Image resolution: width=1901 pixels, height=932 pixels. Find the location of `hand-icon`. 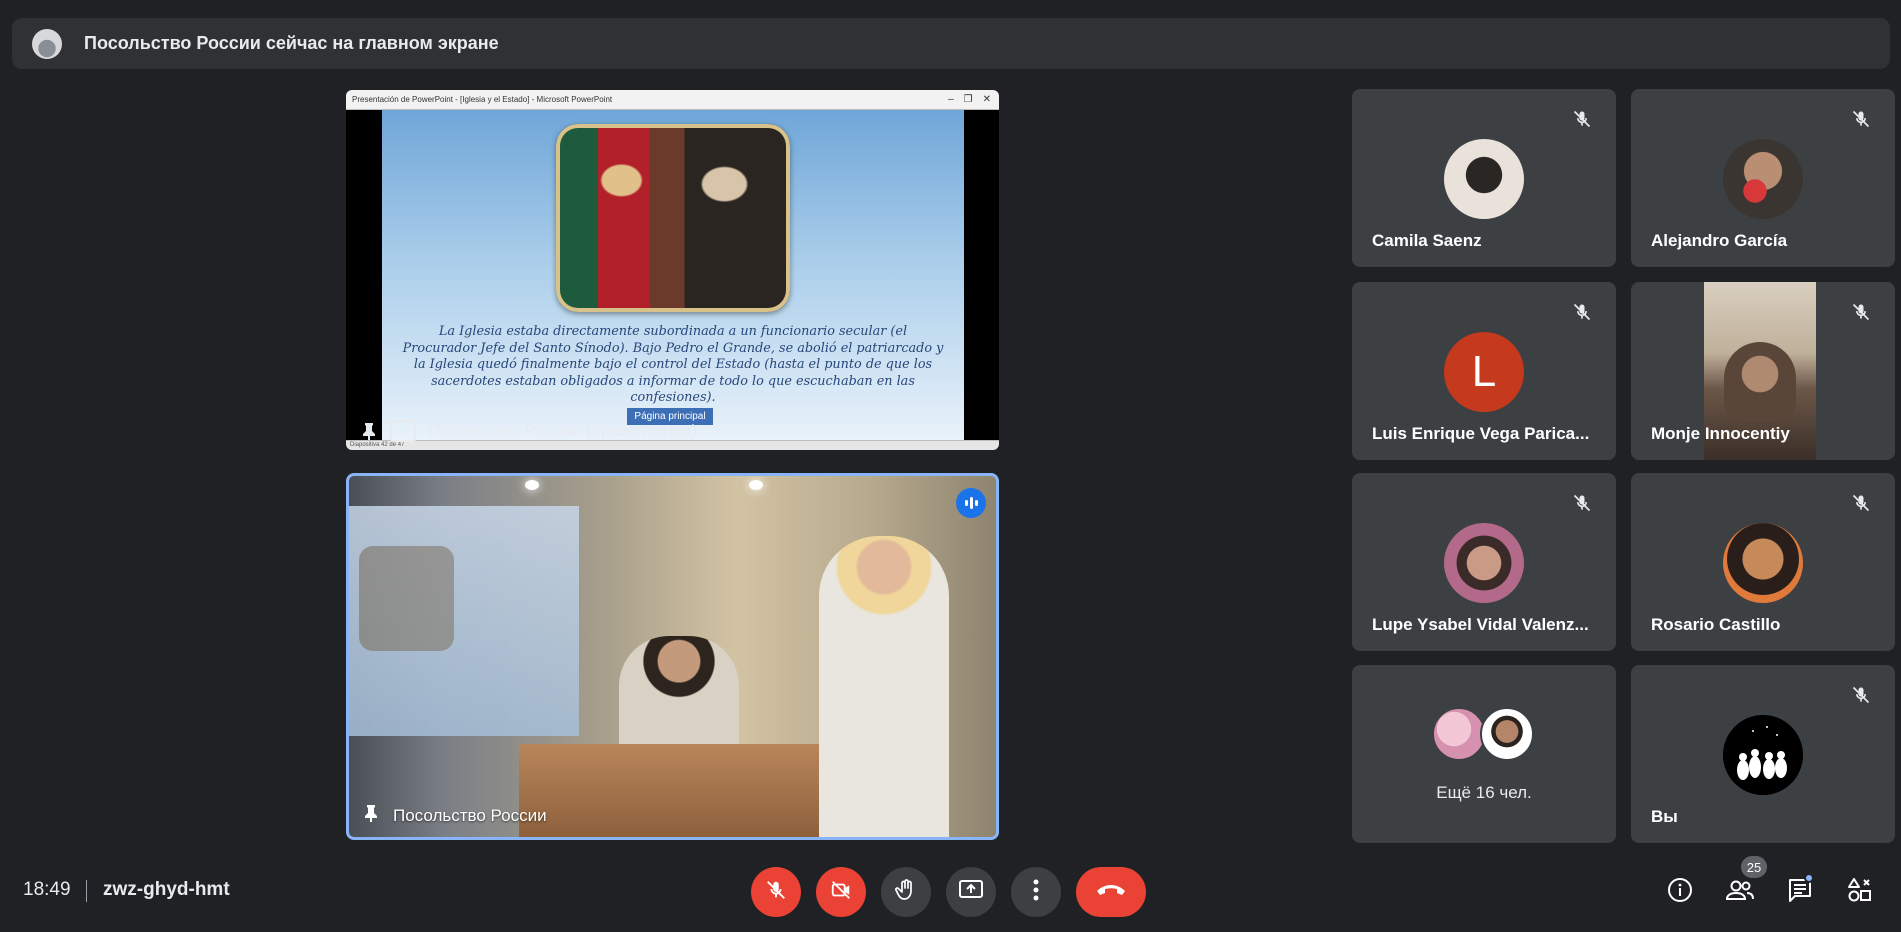

hand-icon is located at coordinates (906, 892).